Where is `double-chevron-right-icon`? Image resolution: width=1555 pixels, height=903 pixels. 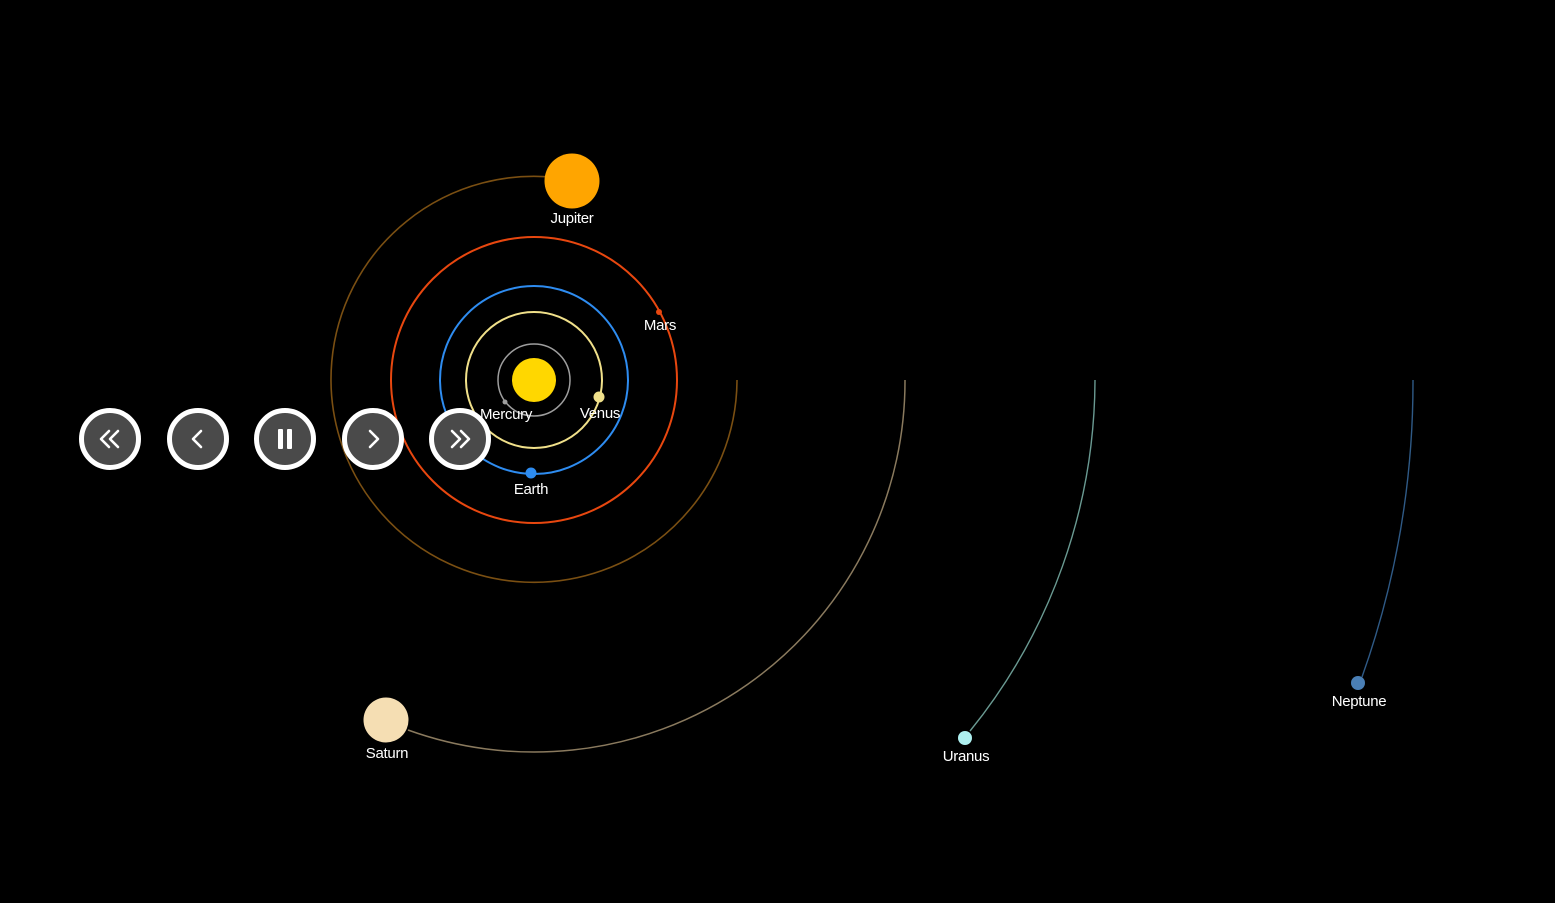 double-chevron-right-icon is located at coordinates (460, 439).